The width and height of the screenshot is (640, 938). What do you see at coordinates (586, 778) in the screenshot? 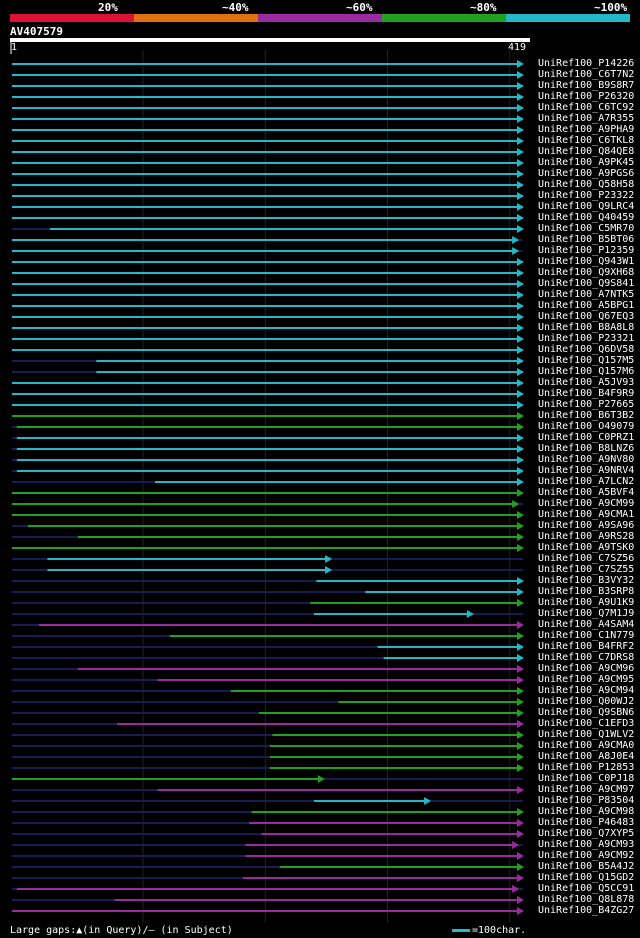
I see `hit-name: UniRef100_C0PJ18` at bounding box center [586, 778].